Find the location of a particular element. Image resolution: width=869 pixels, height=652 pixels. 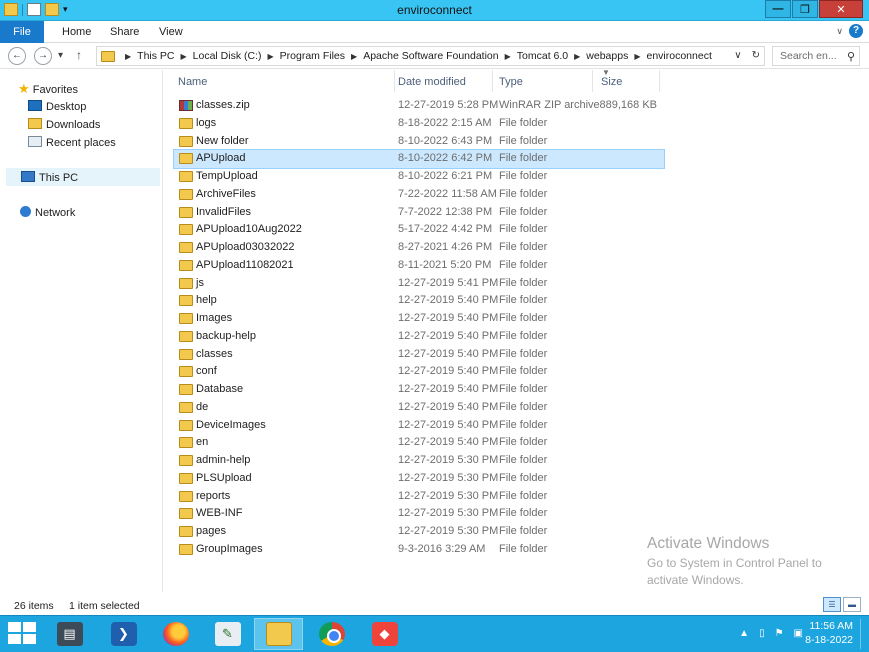

file-row: APUpload 8-10-2022 6:42 PM File folder is located at coordinates (419, 159).